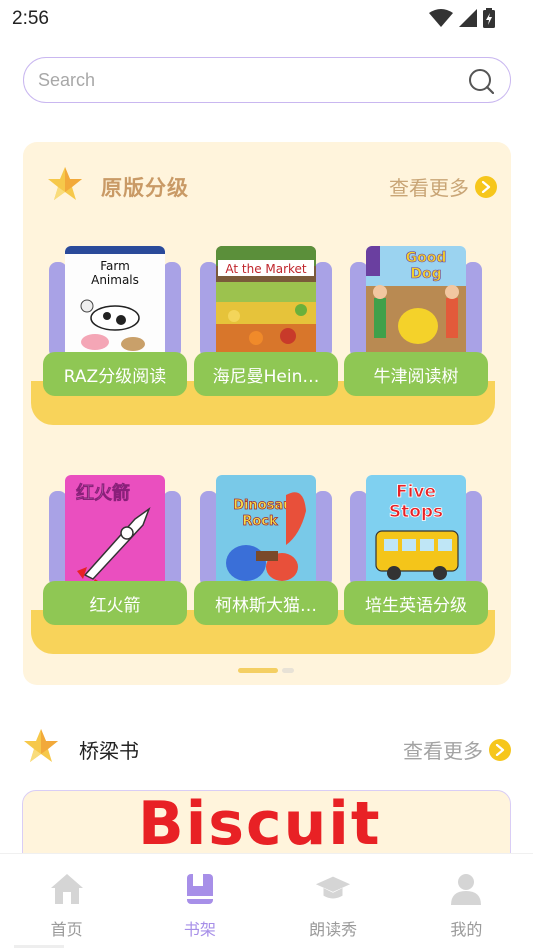 The width and height of the screenshot is (533, 948). What do you see at coordinates (115, 302) in the screenshot?
I see `book-cover: Farm Animals` at bounding box center [115, 302].